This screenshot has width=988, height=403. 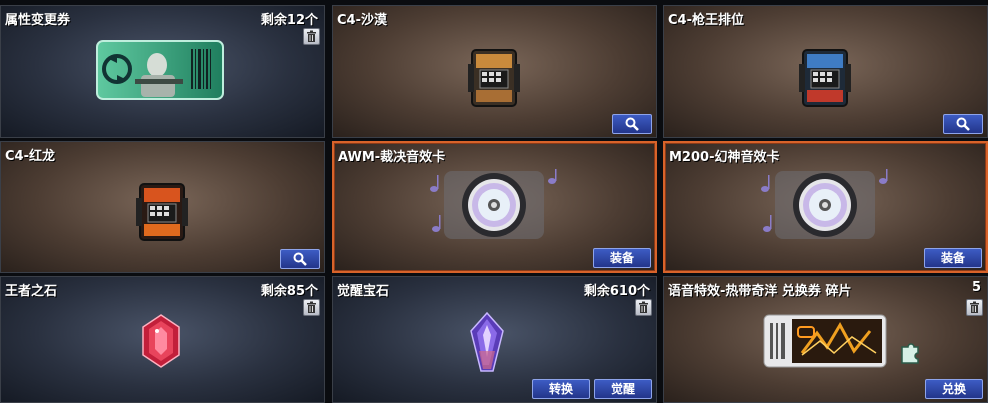 I want to click on voice-ticket-image, so click(x=825, y=341).